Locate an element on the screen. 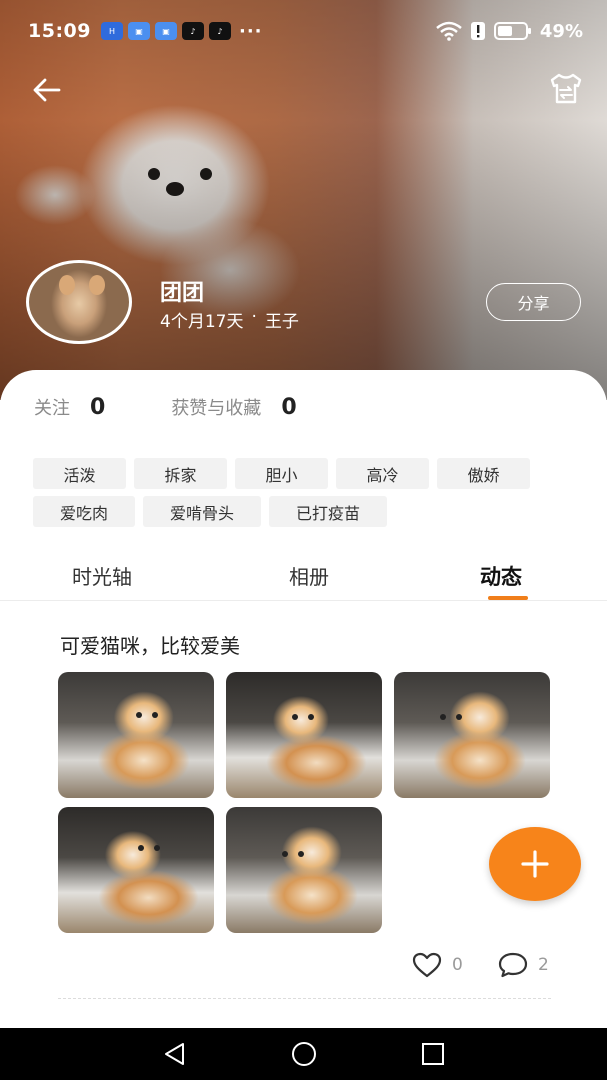  like-count: 0 is located at coordinates (457, 965).